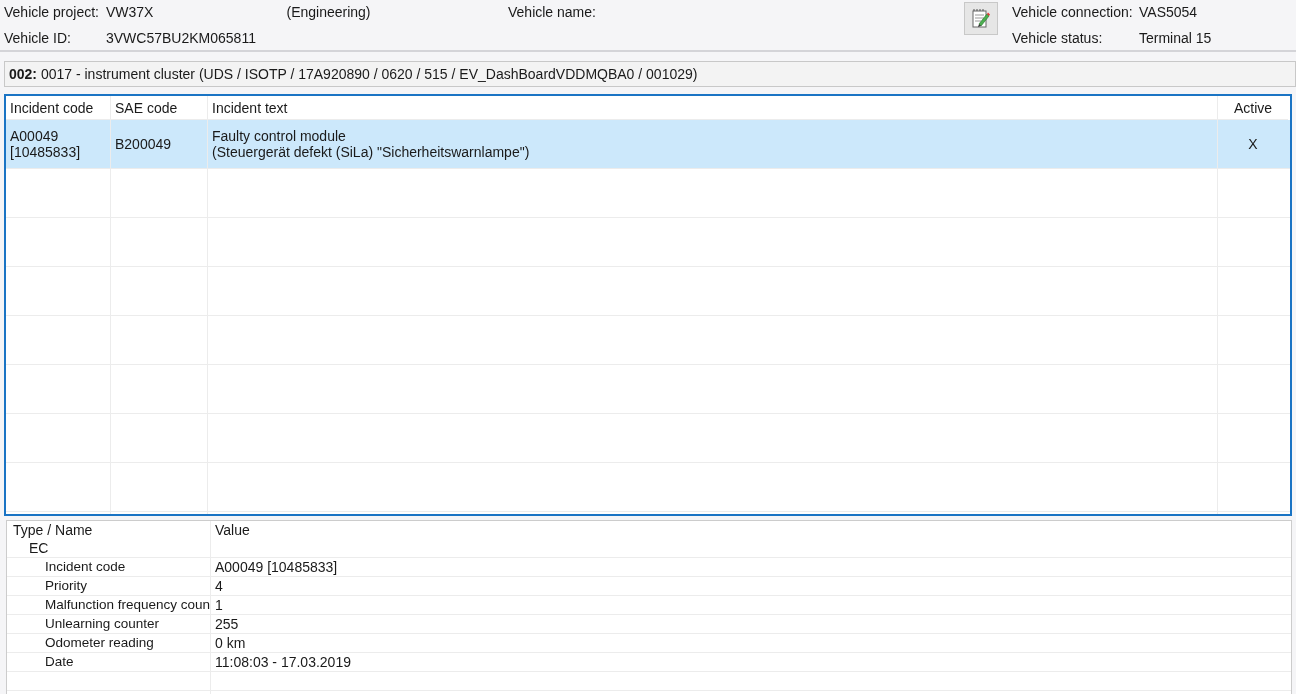  What do you see at coordinates (109, 586) in the screenshot?
I see `property-name: Priority` at bounding box center [109, 586].